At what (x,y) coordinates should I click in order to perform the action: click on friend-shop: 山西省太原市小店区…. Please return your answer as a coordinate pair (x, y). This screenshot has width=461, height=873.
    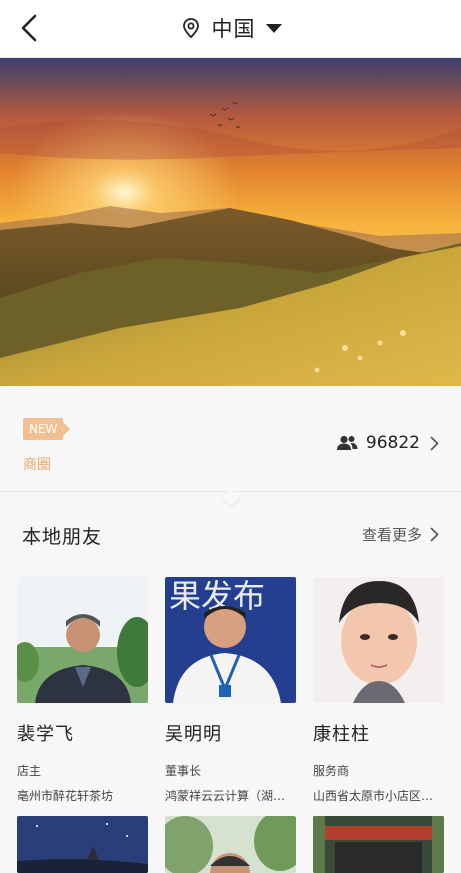
    Looking at the image, I should click on (373, 796).